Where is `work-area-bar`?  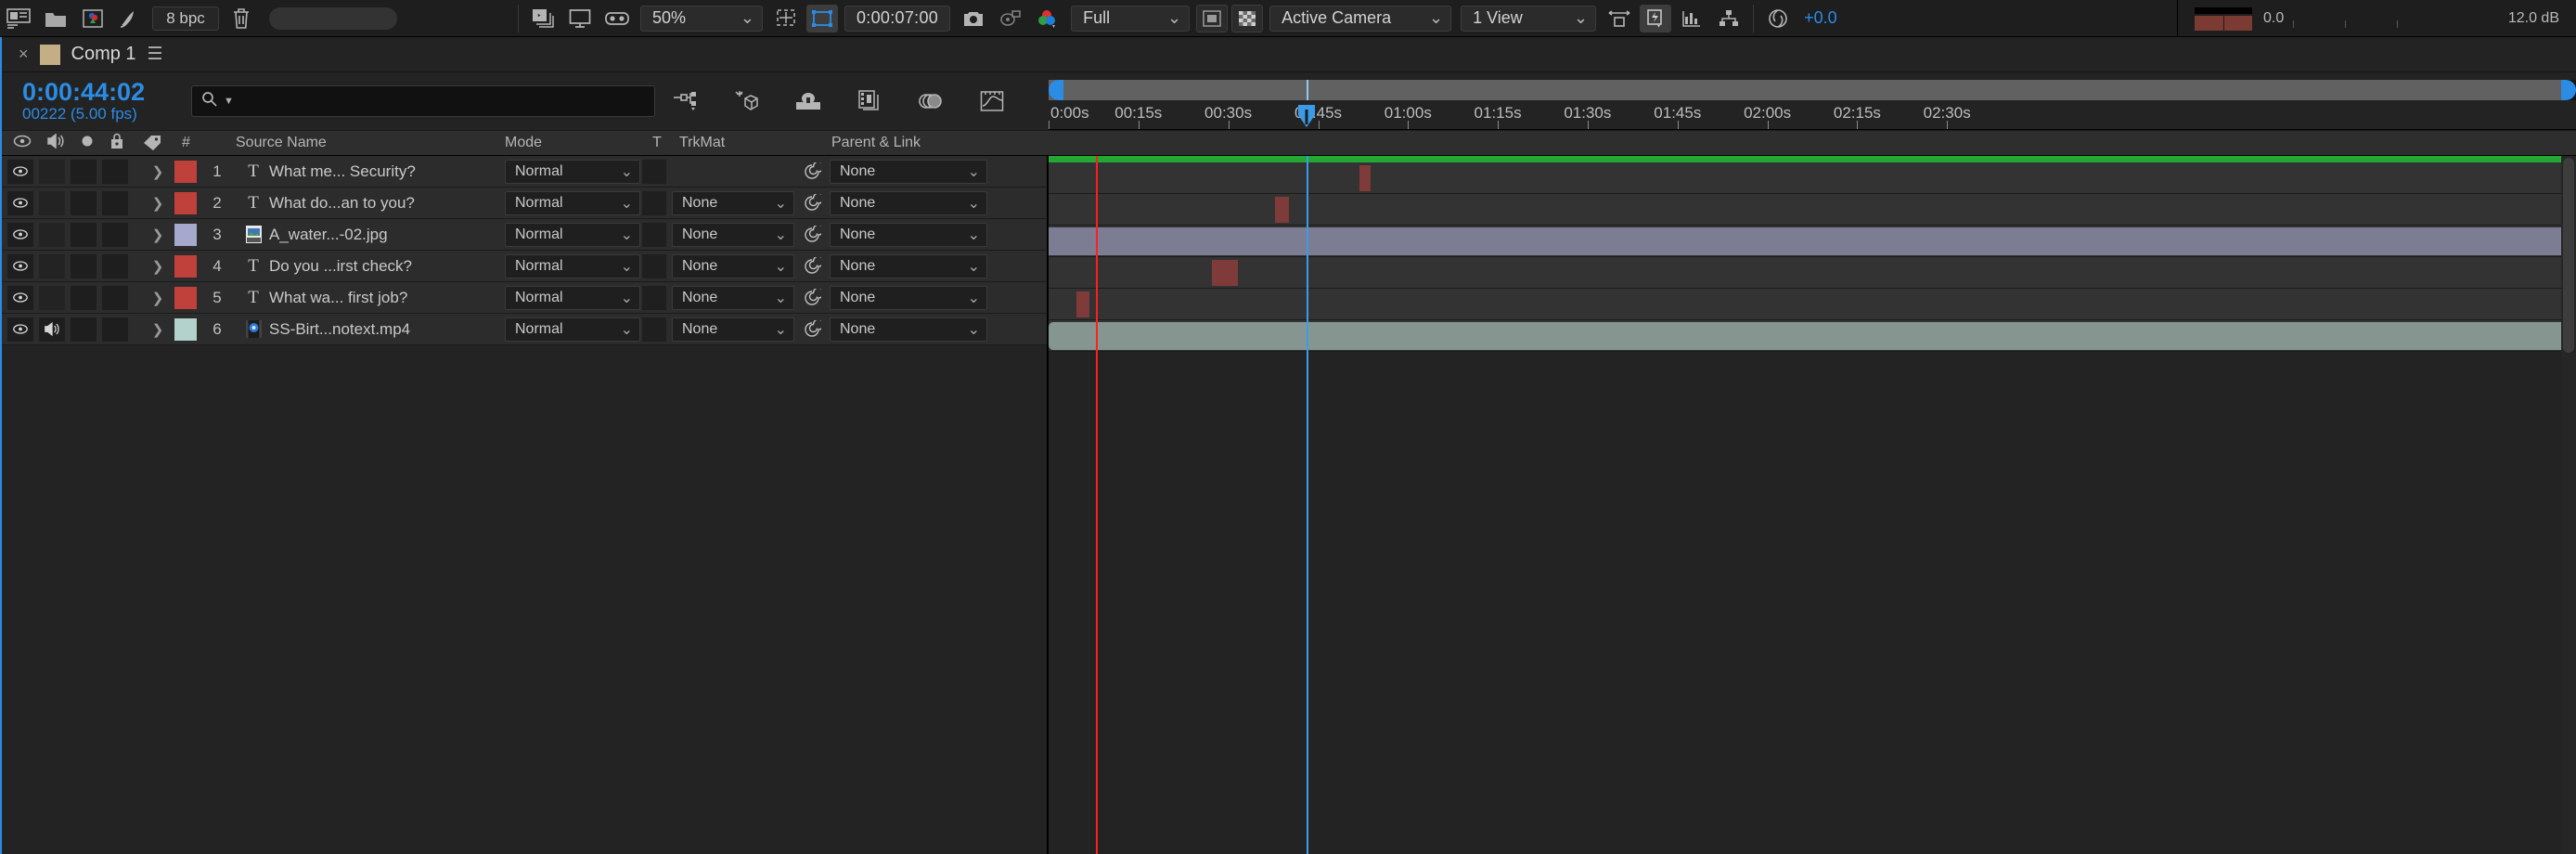 work-area-bar is located at coordinates (1805, 90).